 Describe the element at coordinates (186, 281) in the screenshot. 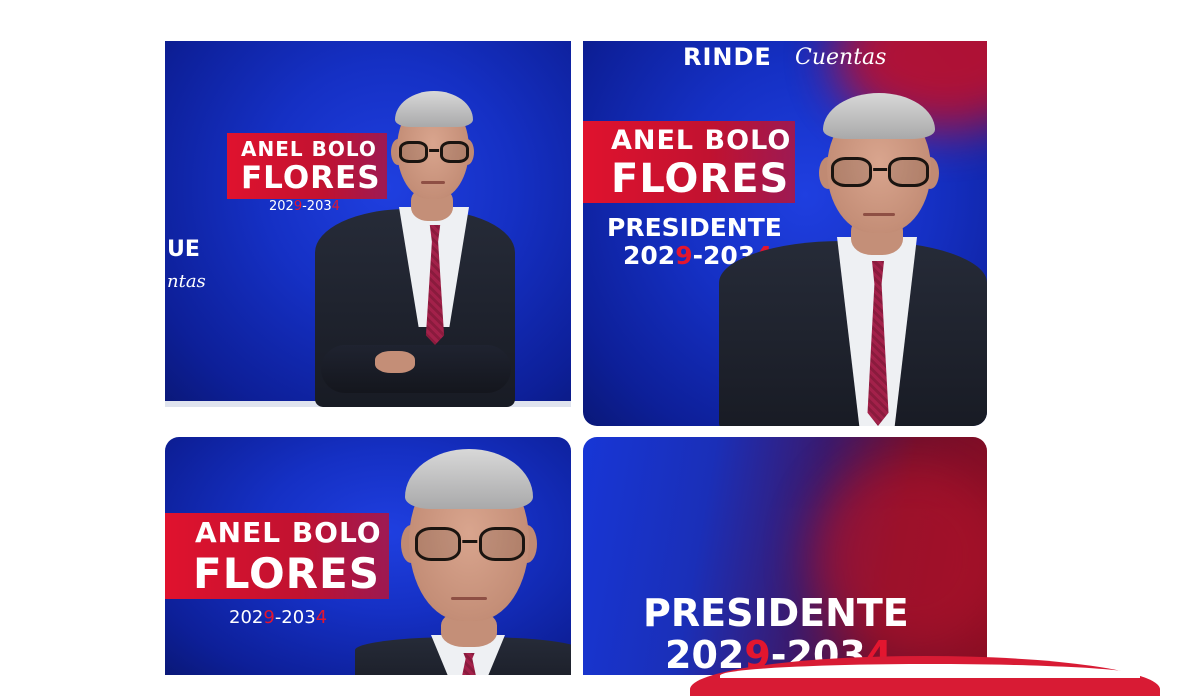

I see `edge-text-cuentas: ntas` at that location.